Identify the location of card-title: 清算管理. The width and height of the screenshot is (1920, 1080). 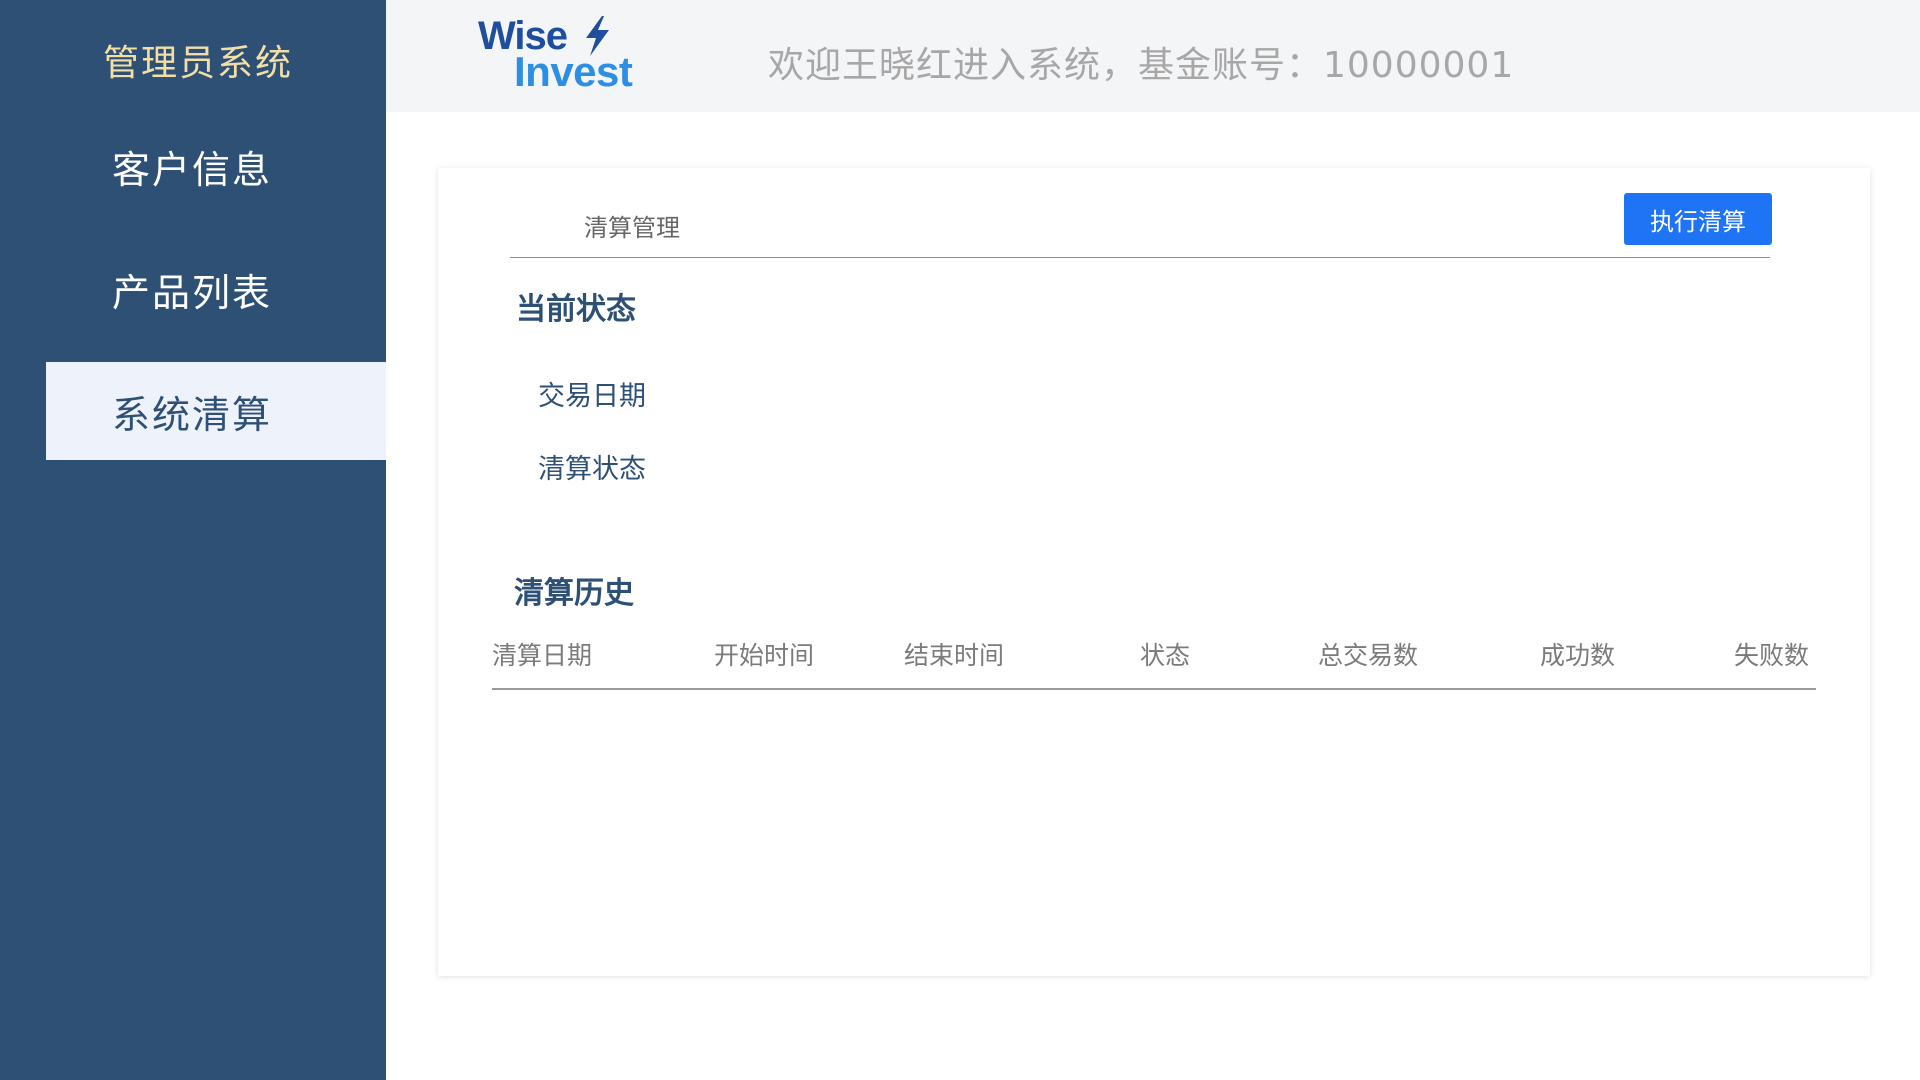
(632, 228).